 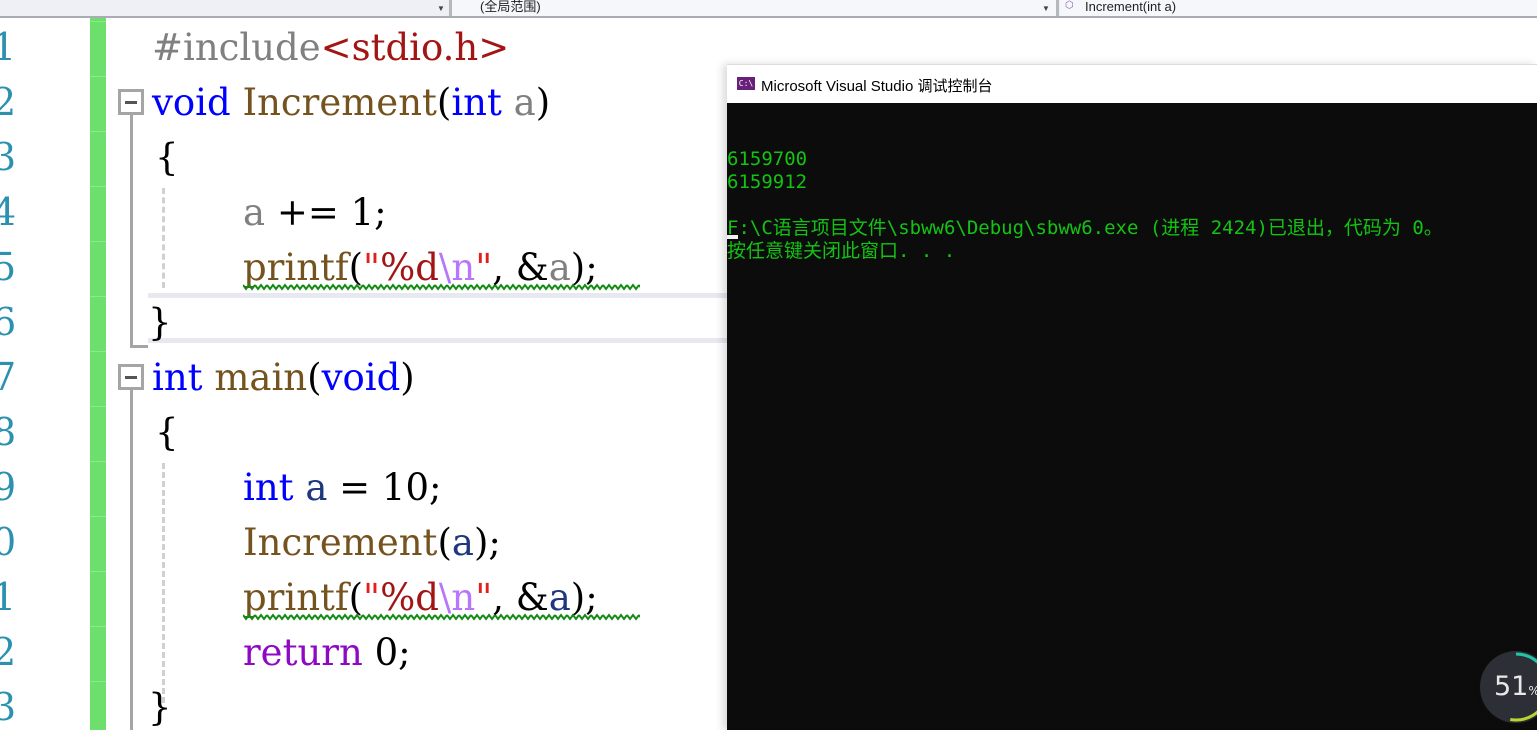 I want to click on code-line: #include<stdio.h>, so click(x=330, y=47).